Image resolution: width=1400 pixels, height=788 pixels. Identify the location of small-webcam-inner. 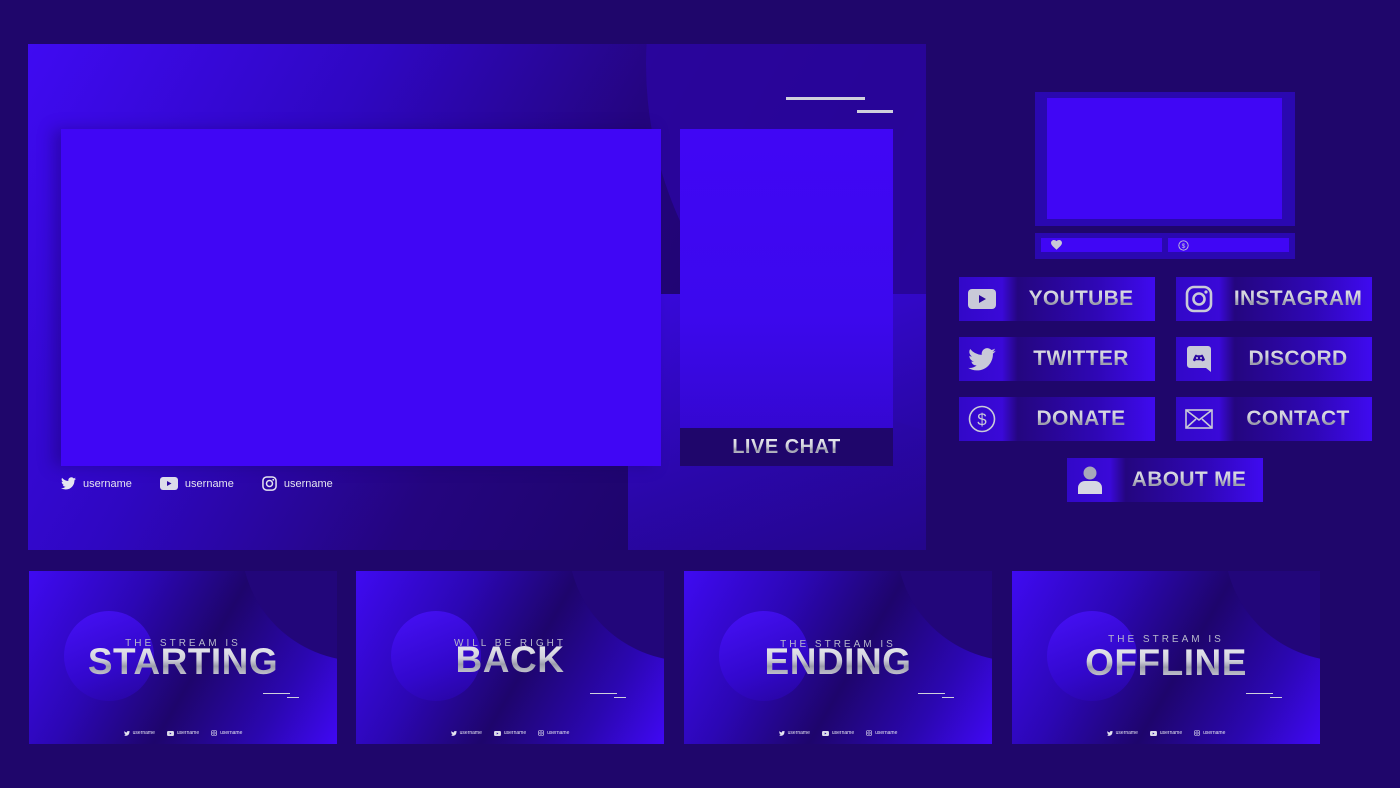
(1164, 158).